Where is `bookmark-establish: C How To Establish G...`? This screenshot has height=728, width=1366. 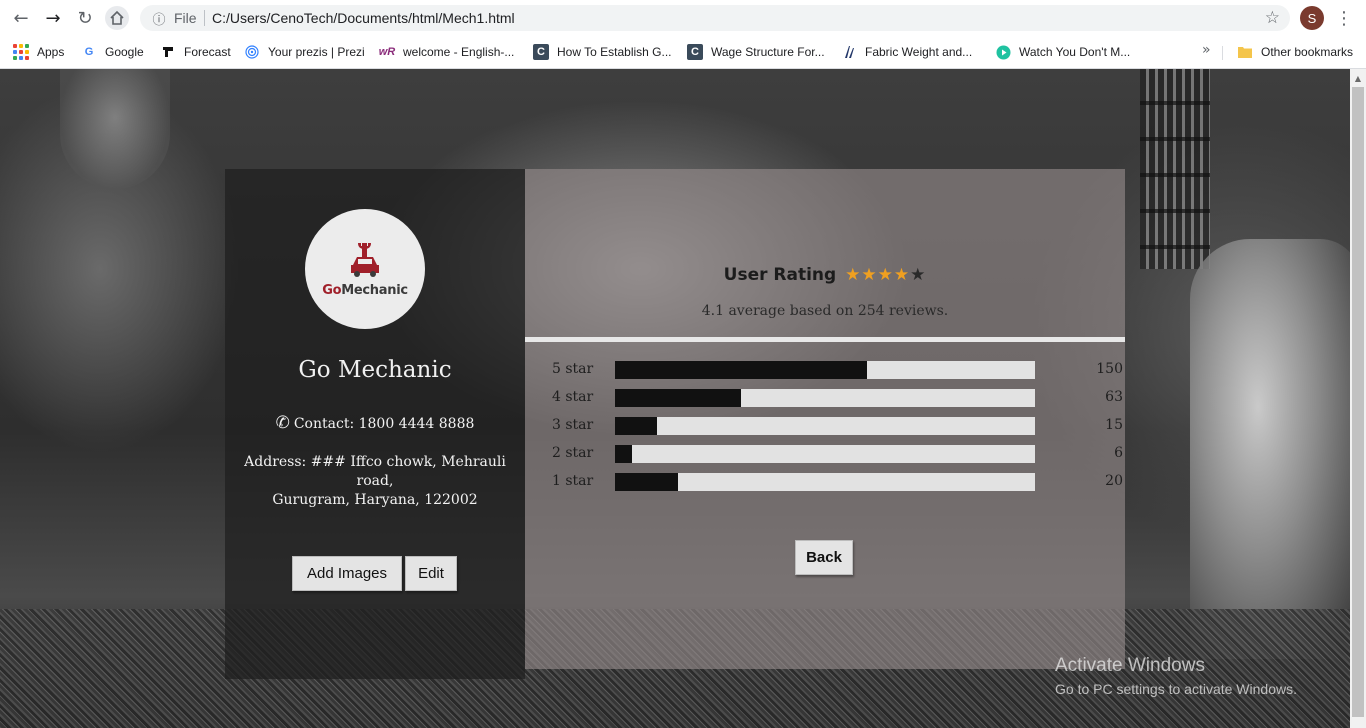 bookmark-establish: C How To Establish G... is located at coordinates (602, 52).